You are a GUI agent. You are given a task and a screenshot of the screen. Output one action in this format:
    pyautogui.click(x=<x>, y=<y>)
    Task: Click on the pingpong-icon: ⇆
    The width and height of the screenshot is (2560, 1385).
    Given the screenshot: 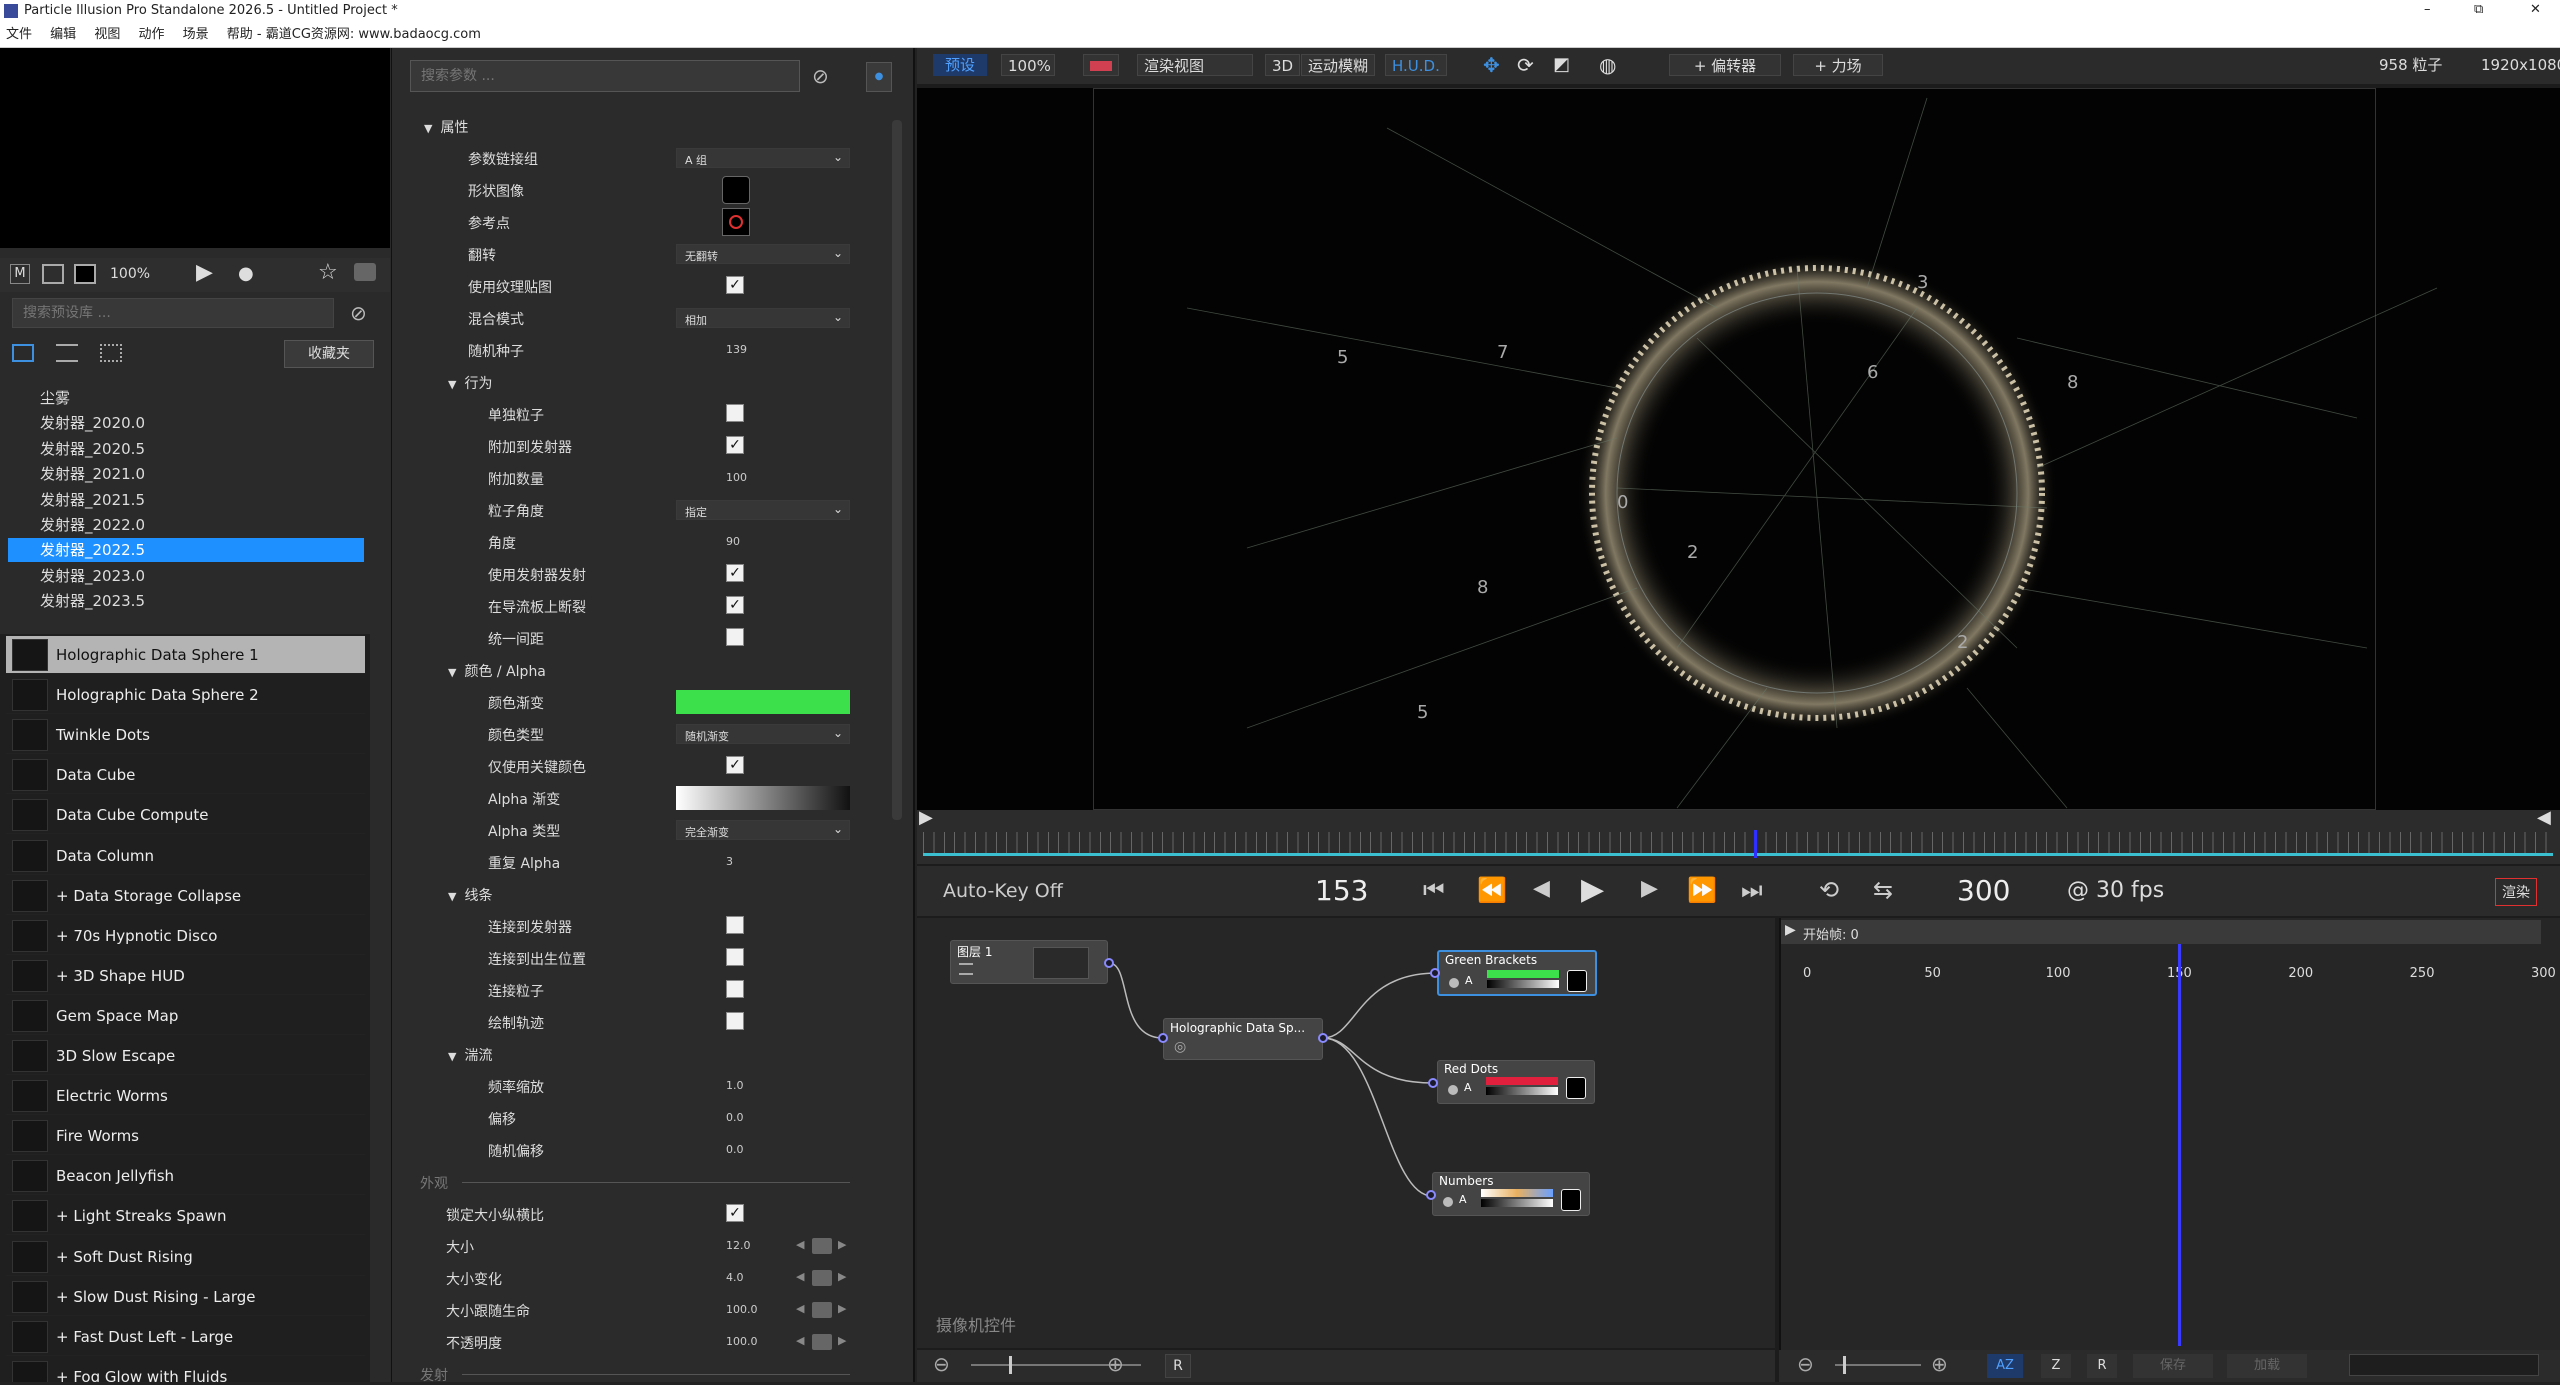 What is the action you would take?
    pyautogui.click(x=1883, y=890)
    